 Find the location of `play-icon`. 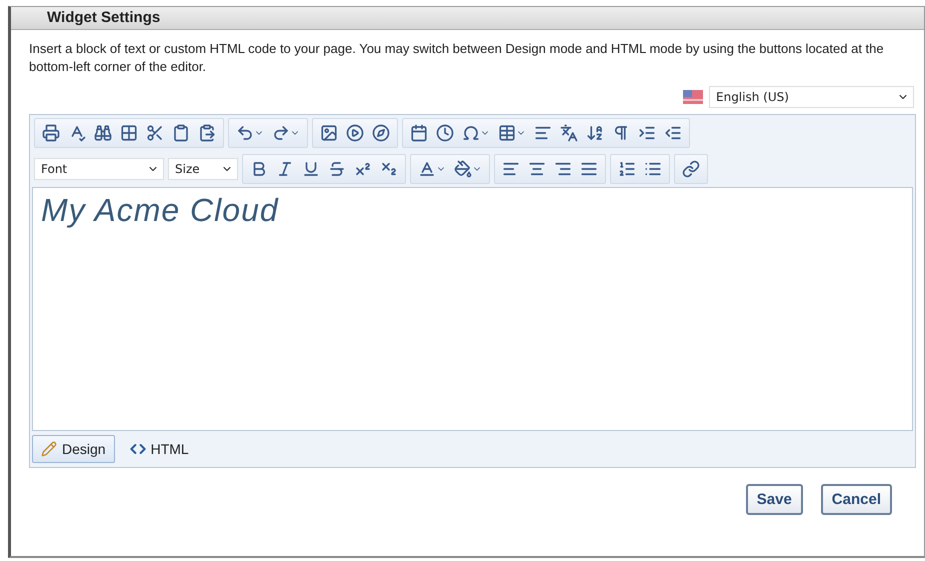

play-icon is located at coordinates (355, 133).